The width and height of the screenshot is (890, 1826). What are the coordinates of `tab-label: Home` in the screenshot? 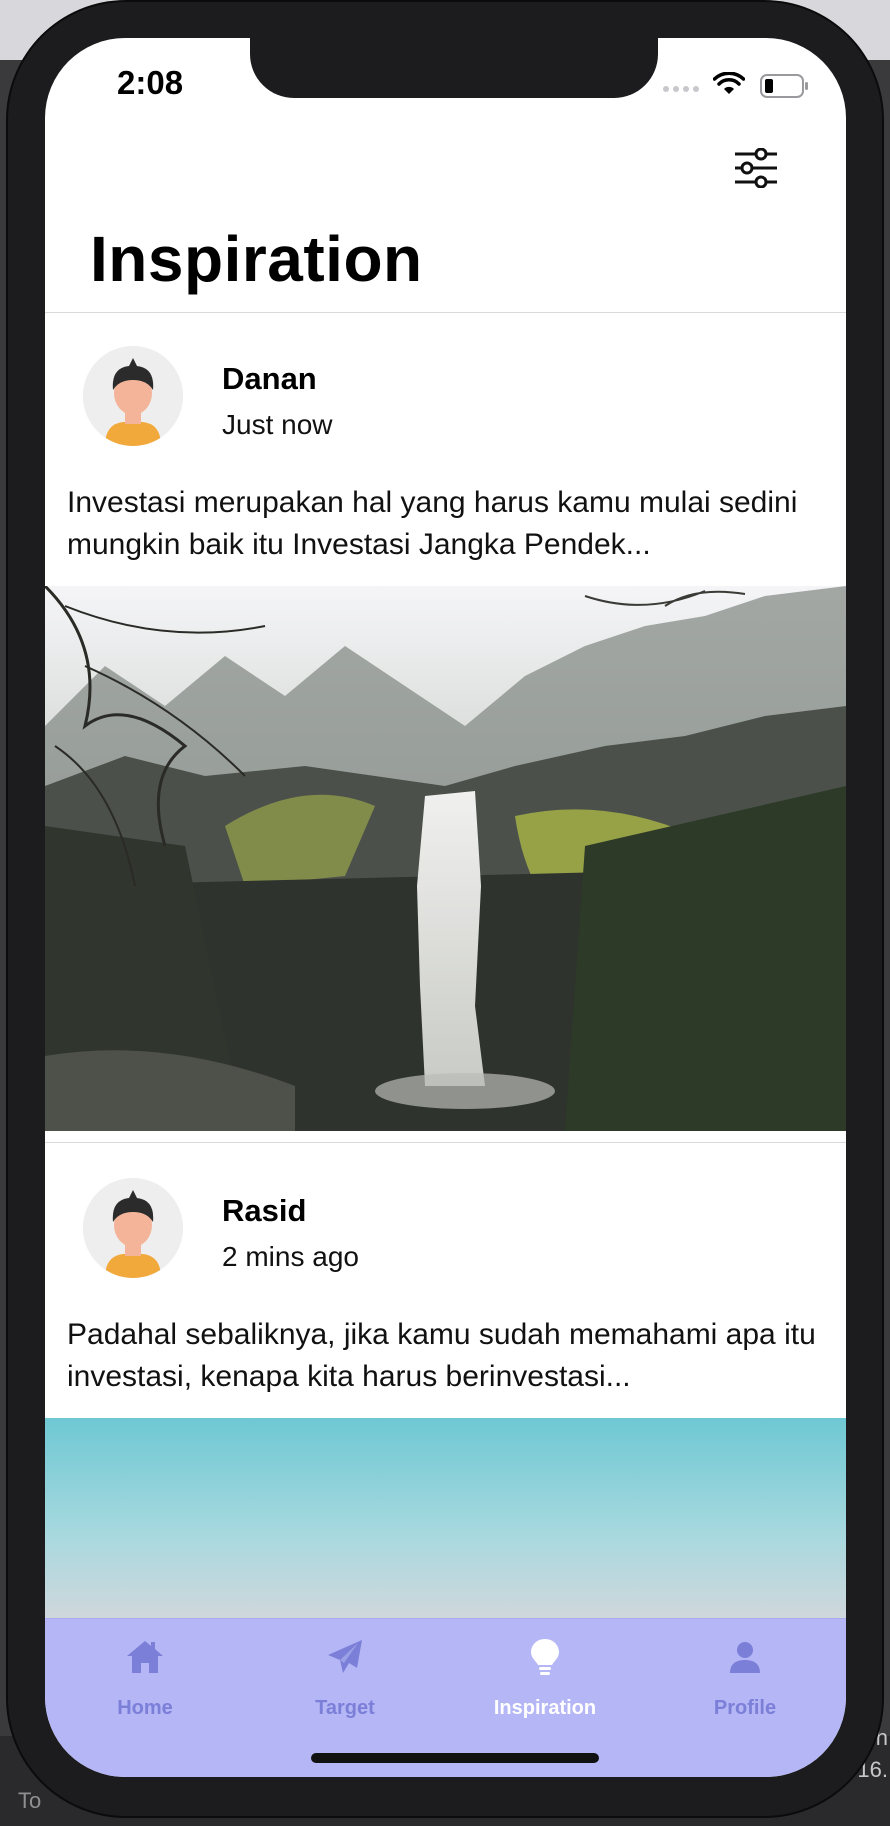 It's located at (145, 1708).